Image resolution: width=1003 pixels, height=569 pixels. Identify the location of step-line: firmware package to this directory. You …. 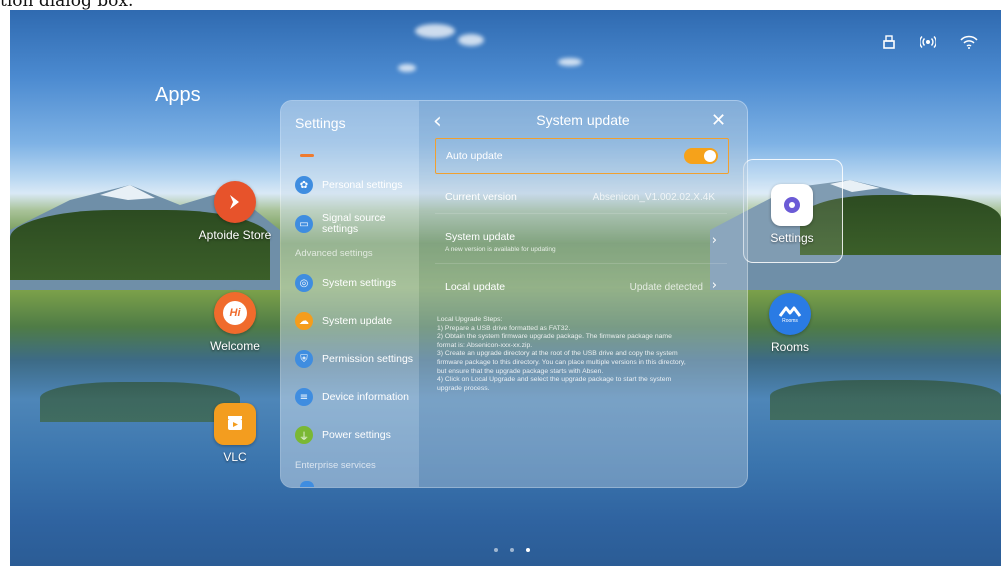
(561, 362).